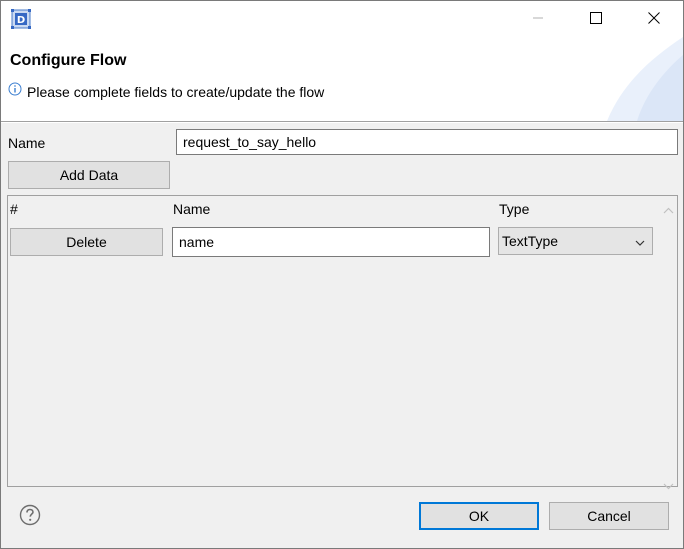  I want to click on maximize-icon, so click(596, 19).